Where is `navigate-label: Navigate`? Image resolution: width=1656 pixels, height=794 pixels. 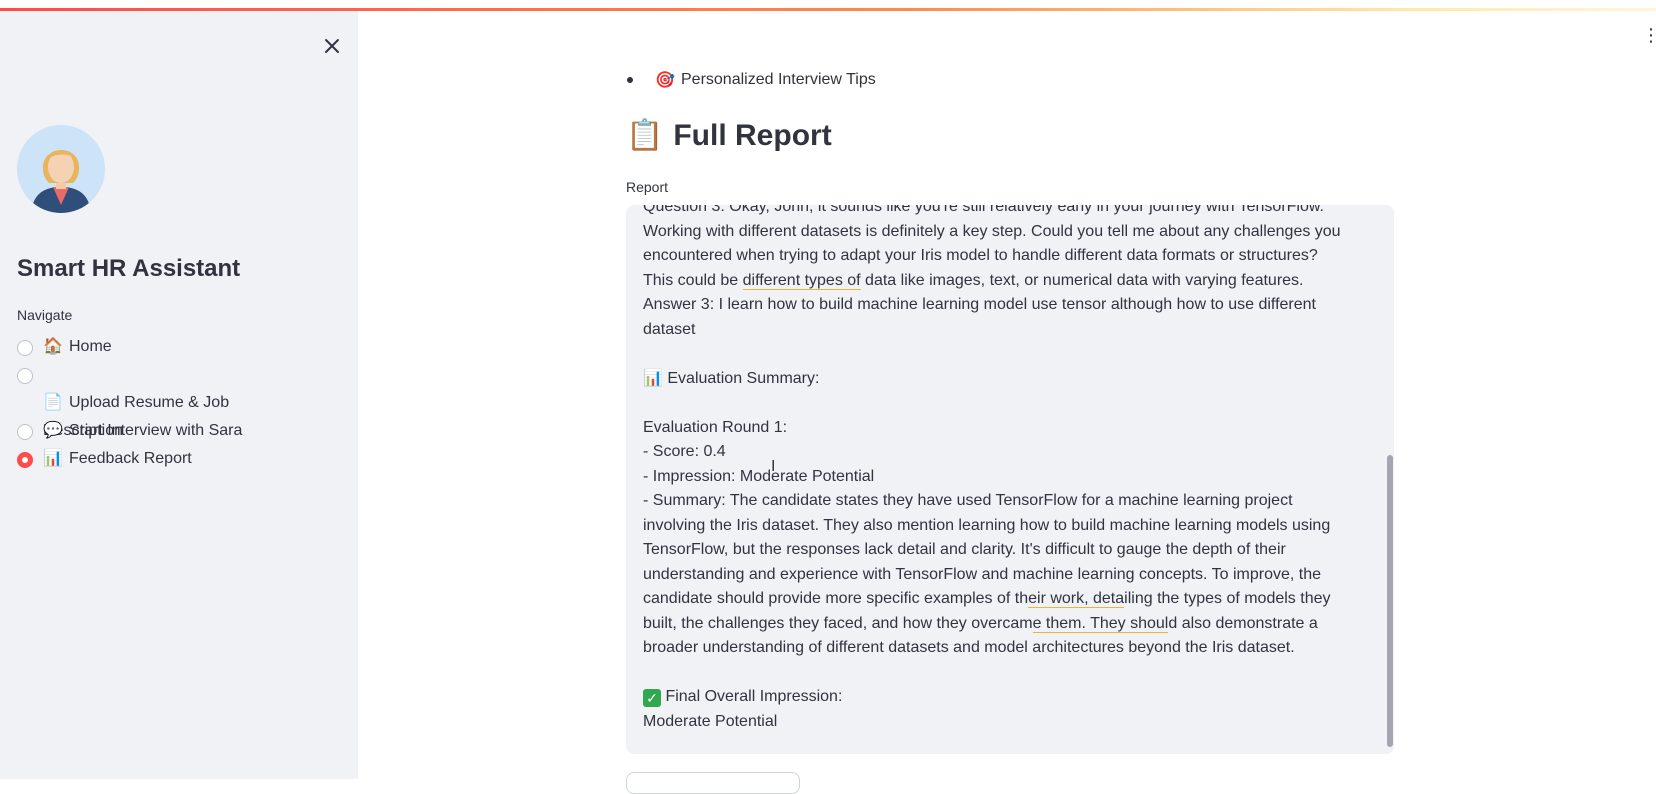
navigate-label: Navigate is located at coordinates (45, 315).